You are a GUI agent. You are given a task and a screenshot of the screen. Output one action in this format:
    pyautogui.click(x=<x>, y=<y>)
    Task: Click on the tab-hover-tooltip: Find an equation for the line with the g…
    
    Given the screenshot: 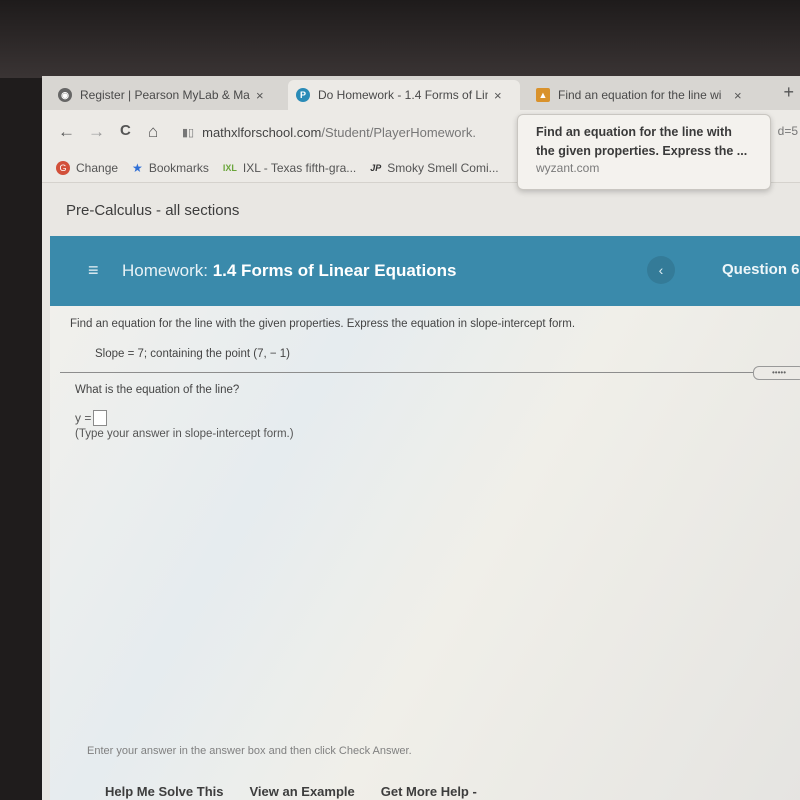 What is the action you would take?
    pyautogui.click(x=644, y=152)
    